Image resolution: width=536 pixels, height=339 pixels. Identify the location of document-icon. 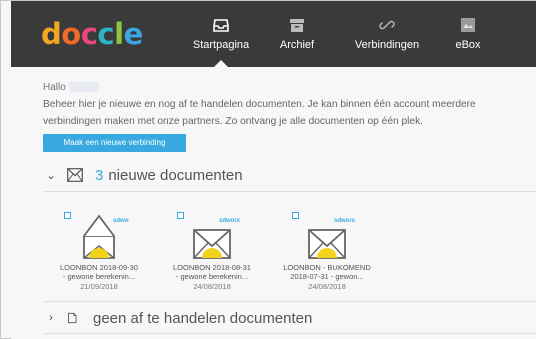
(72, 318).